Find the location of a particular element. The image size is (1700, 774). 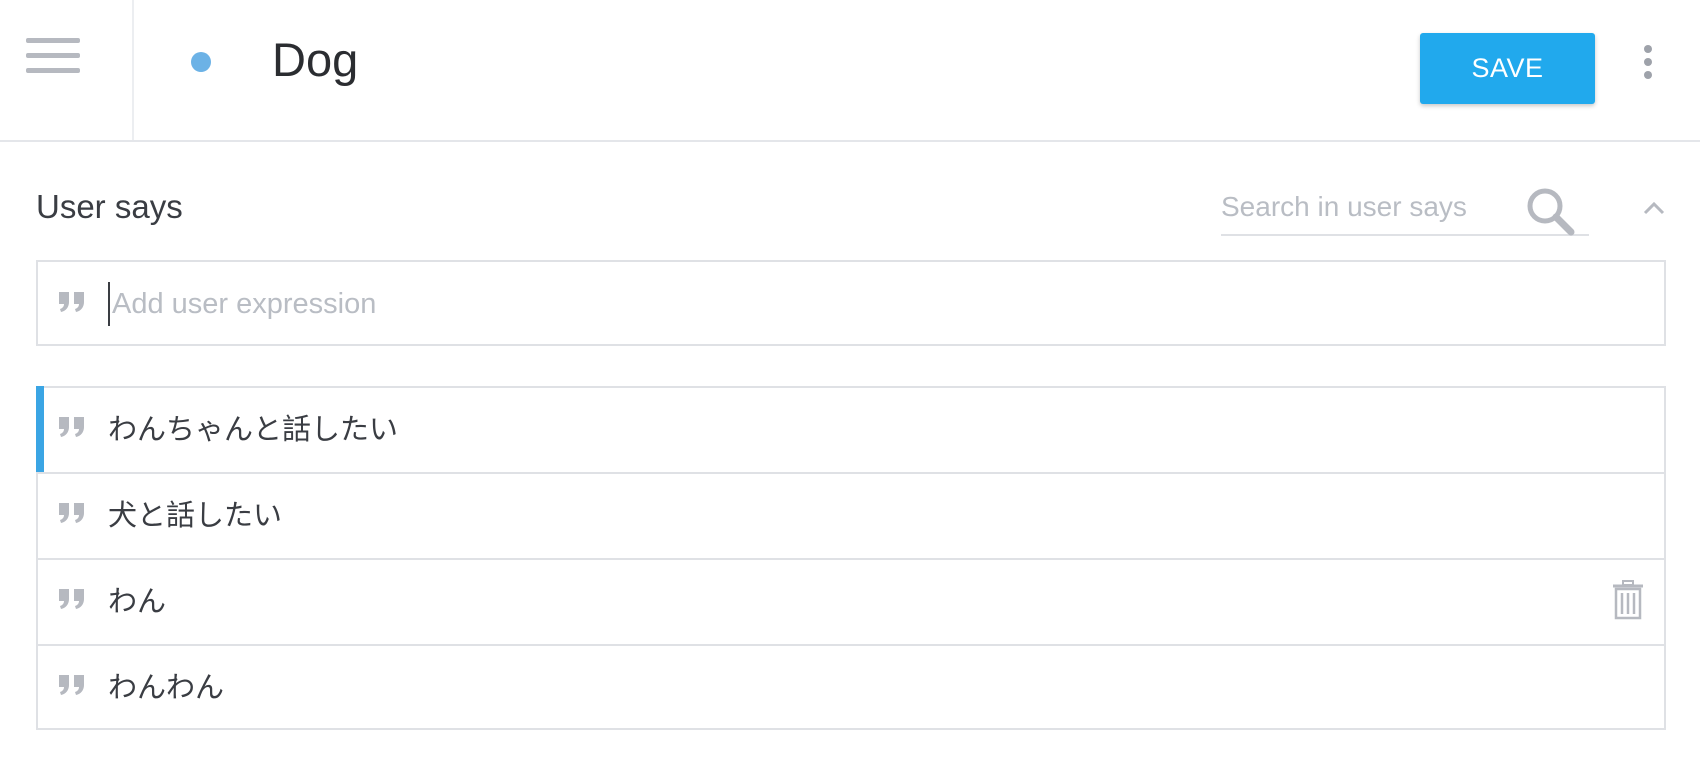

expression-text: わん is located at coordinates (137, 601).